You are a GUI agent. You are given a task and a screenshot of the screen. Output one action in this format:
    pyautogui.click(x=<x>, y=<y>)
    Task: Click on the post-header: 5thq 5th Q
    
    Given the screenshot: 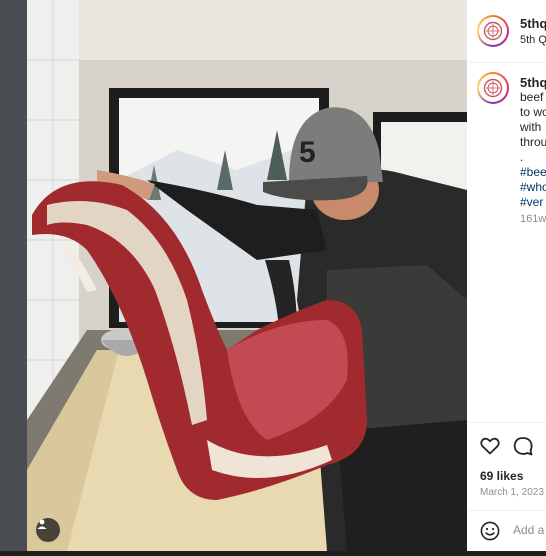 What is the action you would take?
    pyautogui.click(x=506, y=31)
    